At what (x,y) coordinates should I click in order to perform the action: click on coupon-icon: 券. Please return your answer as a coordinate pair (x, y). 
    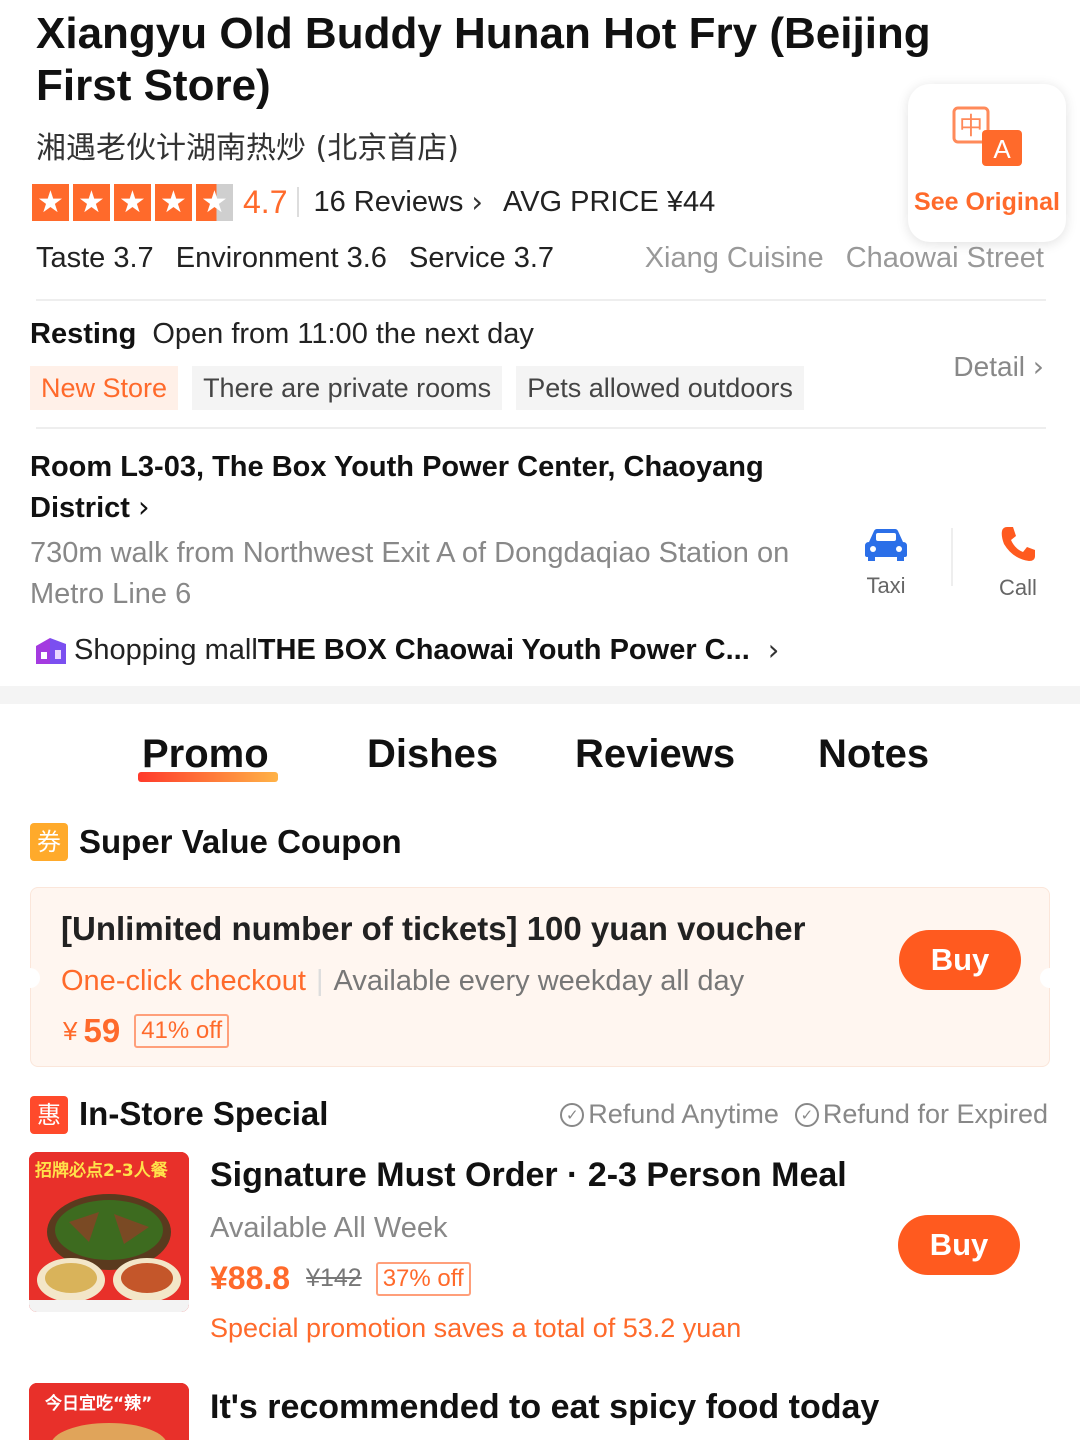
    Looking at the image, I should click on (49, 842).